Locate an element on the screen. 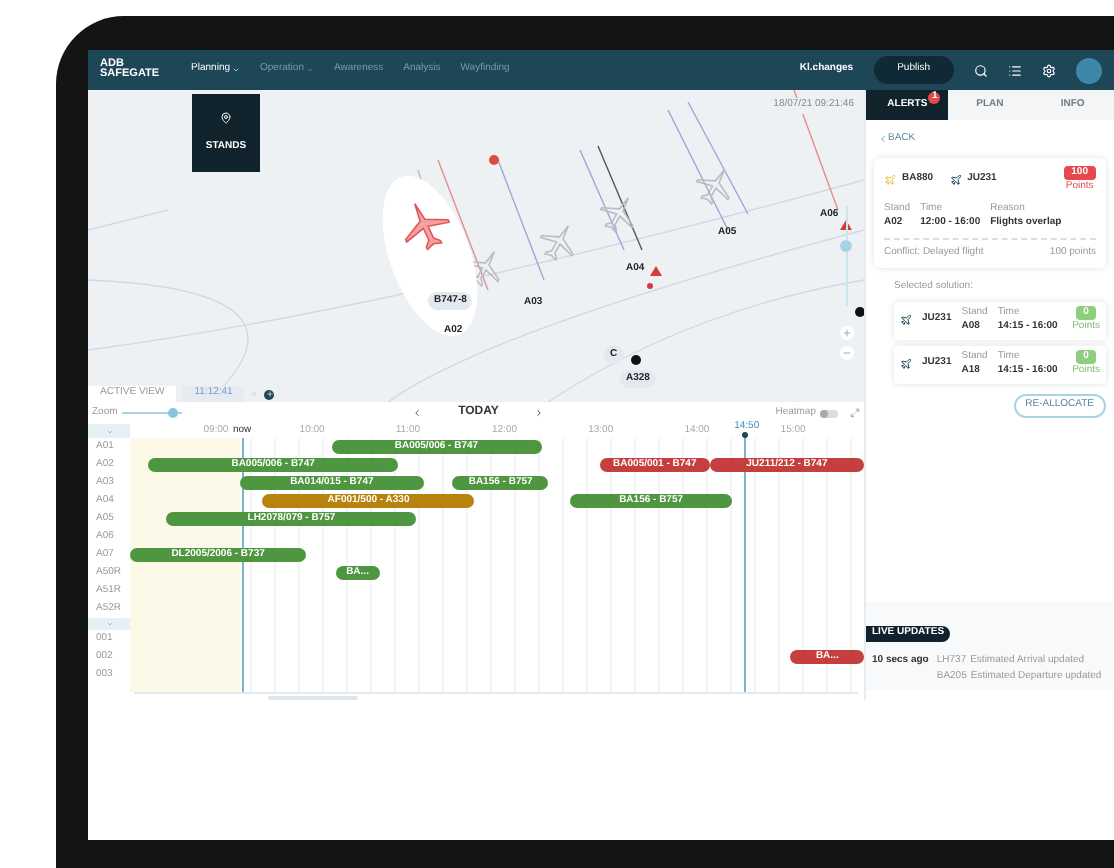 The width and height of the screenshot is (1114, 868). expand-icon is located at coordinates (855, 413).